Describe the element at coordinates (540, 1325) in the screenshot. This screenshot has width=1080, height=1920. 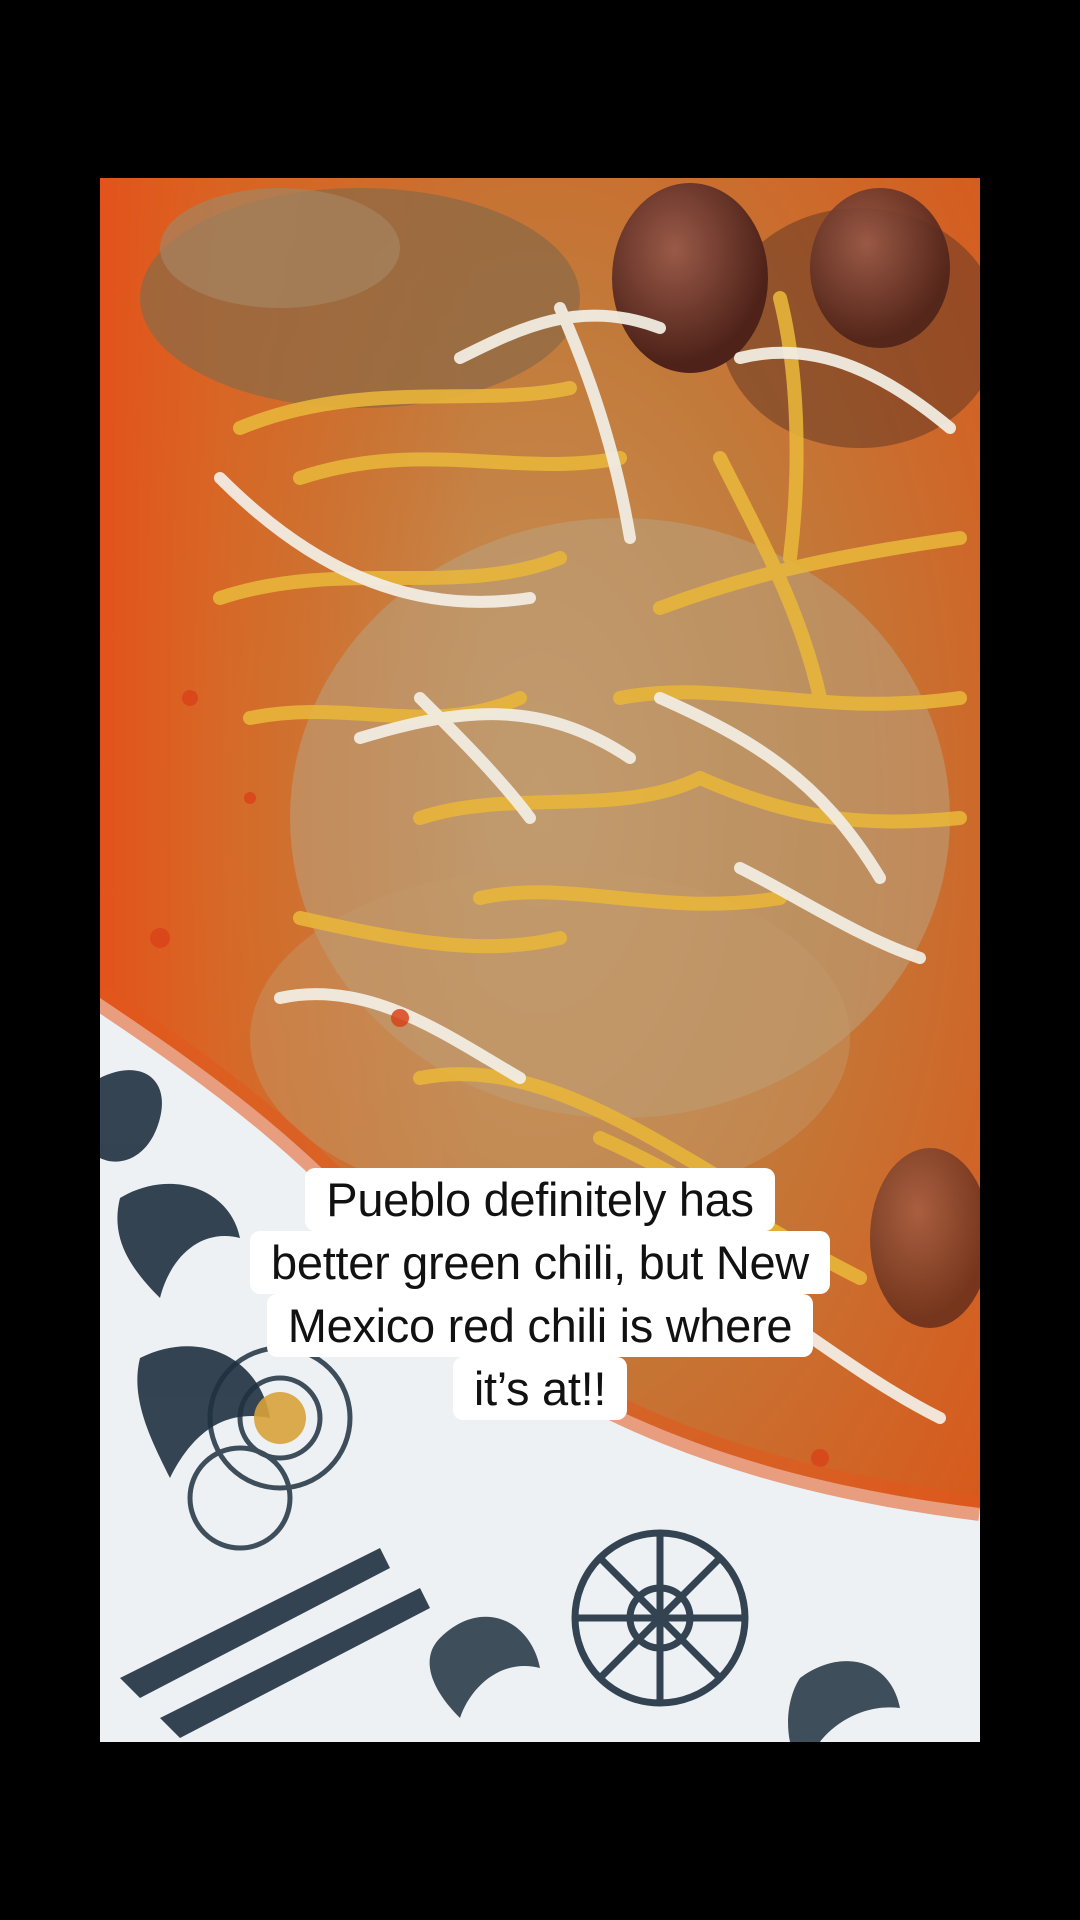
I see `caption-line-3: Mexico red chili is where` at that location.